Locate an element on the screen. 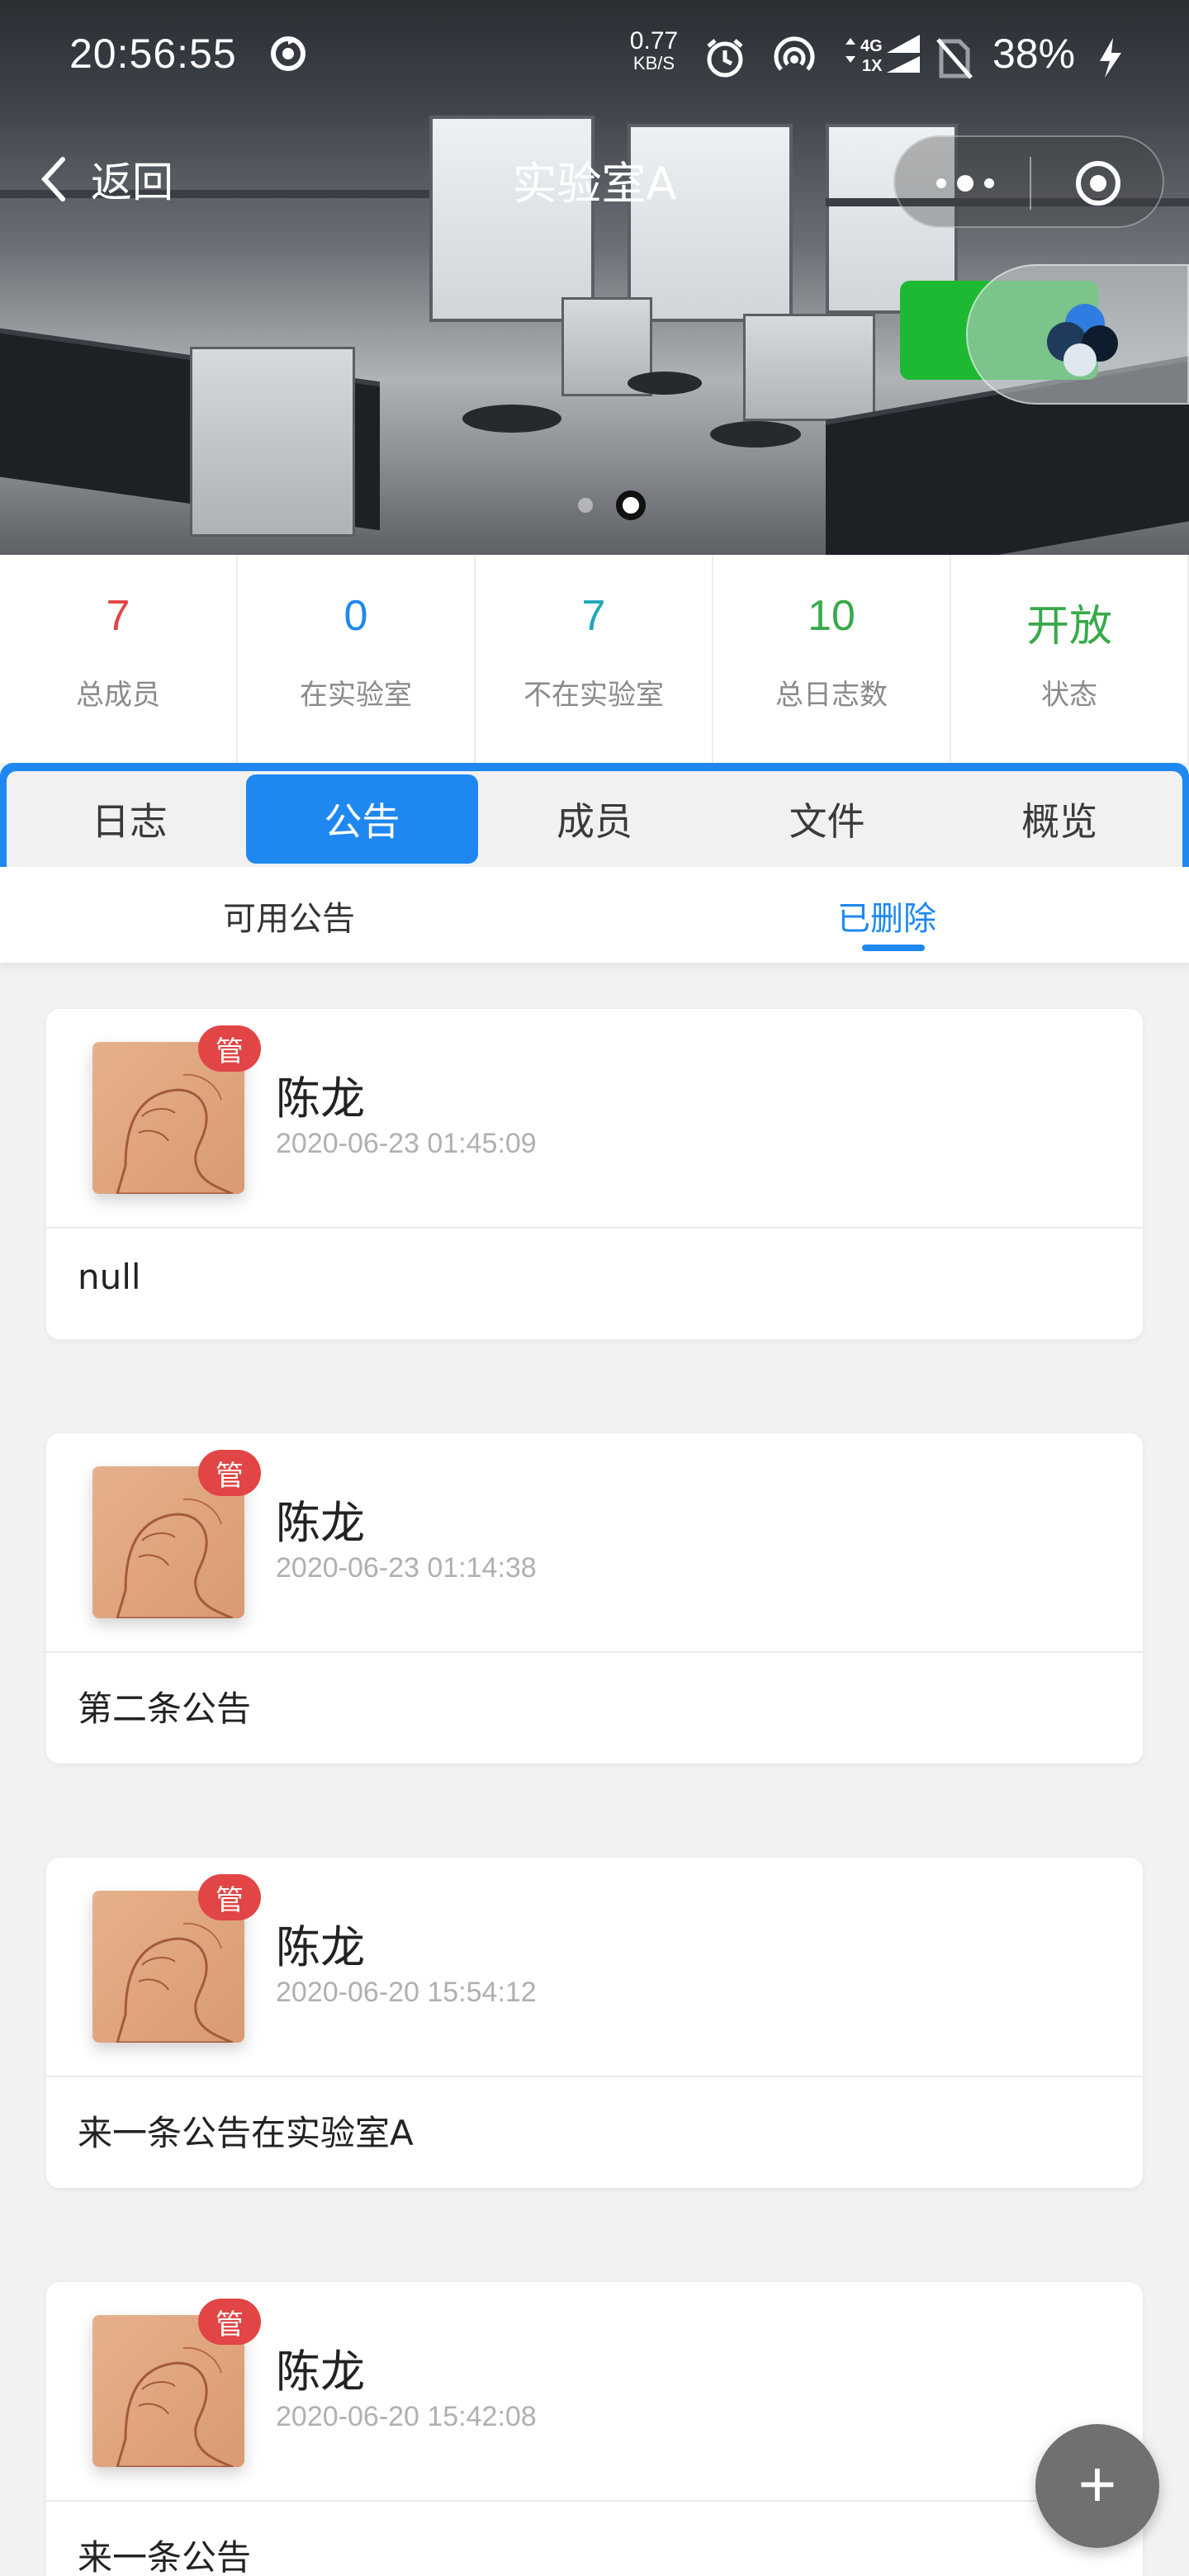 Image resolution: width=1189 pixels, height=2576 pixels. tab-4: 概览 is located at coordinates (1059, 819).